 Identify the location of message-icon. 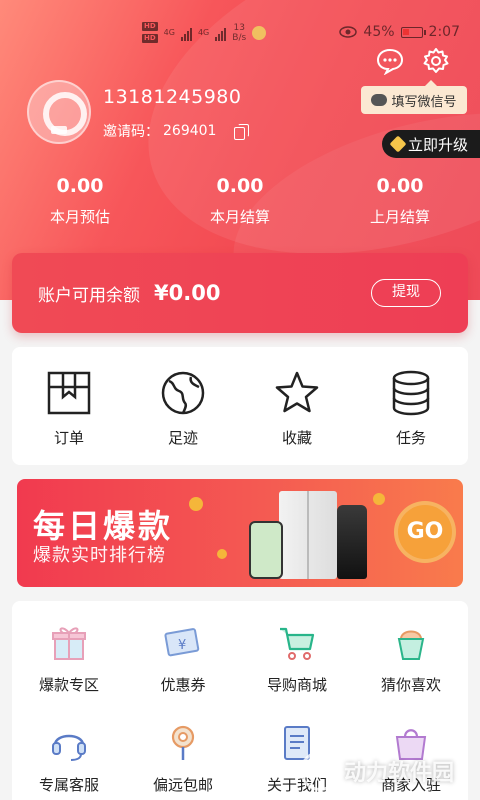
(390, 61).